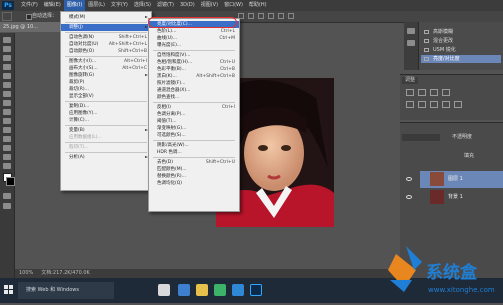  What do you see at coordinates (106, 44) in the screenshot?
I see `menu-item: 自动对比度(U) Alt+Shift+Ctrl+L` at bounding box center [106, 44].